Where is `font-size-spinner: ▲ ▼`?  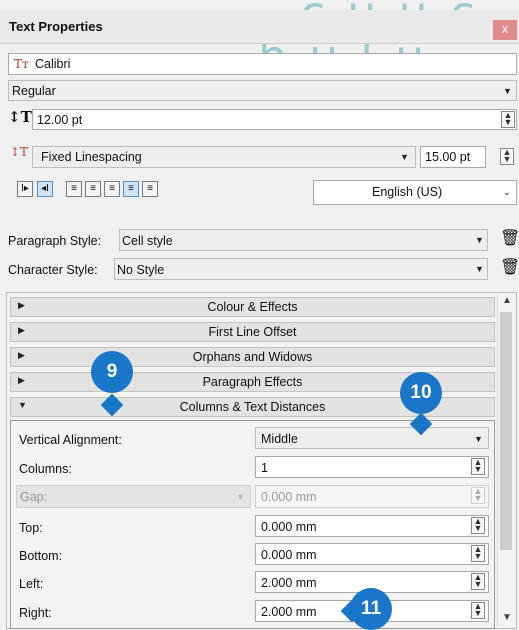
font-size-spinner: ▲ ▼ is located at coordinates (508, 119).